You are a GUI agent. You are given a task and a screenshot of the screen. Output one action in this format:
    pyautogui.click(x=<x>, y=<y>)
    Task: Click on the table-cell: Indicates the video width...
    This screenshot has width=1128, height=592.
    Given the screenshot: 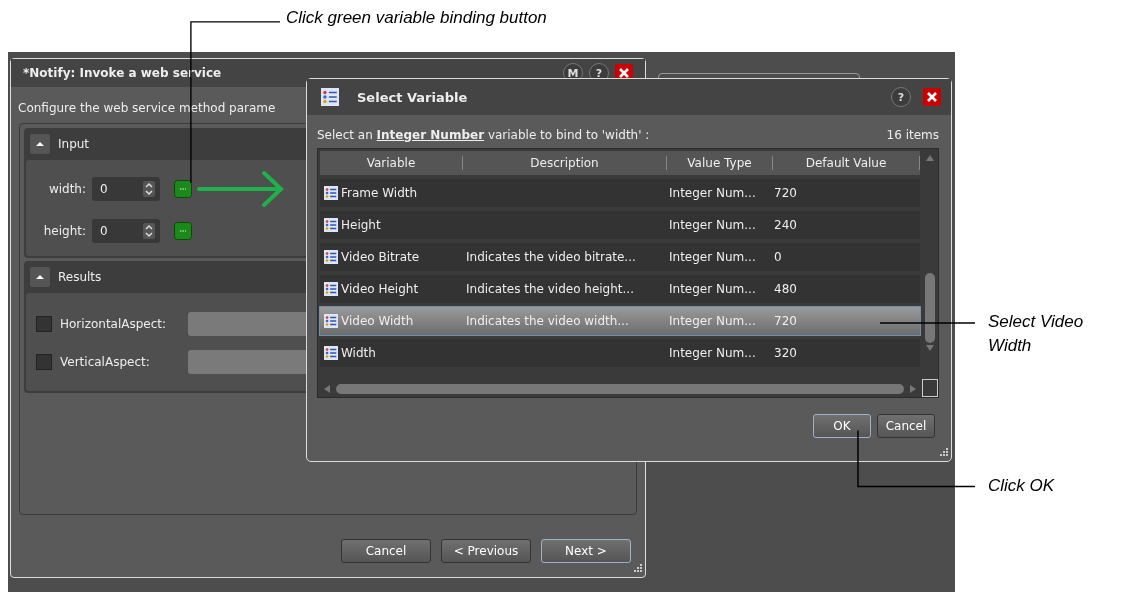 What is the action you would take?
    pyautogui.click(x=547, y=321)
    